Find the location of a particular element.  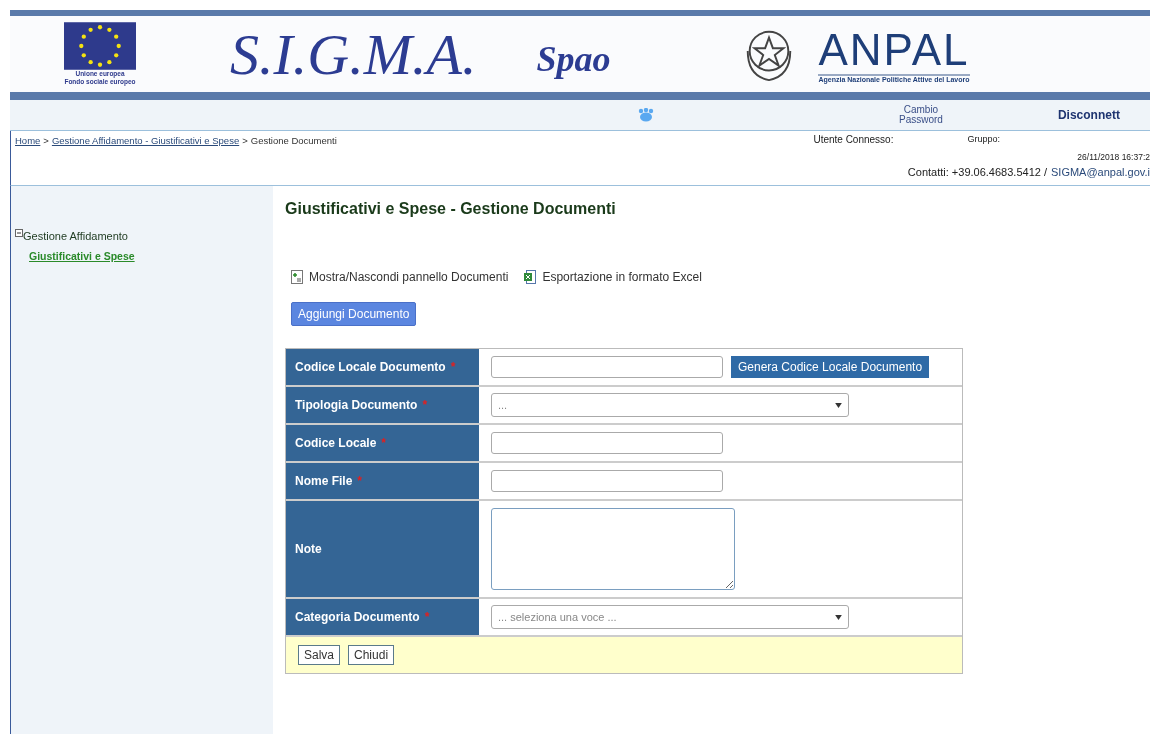

notes-textarea is located at coordinates (613, 549).